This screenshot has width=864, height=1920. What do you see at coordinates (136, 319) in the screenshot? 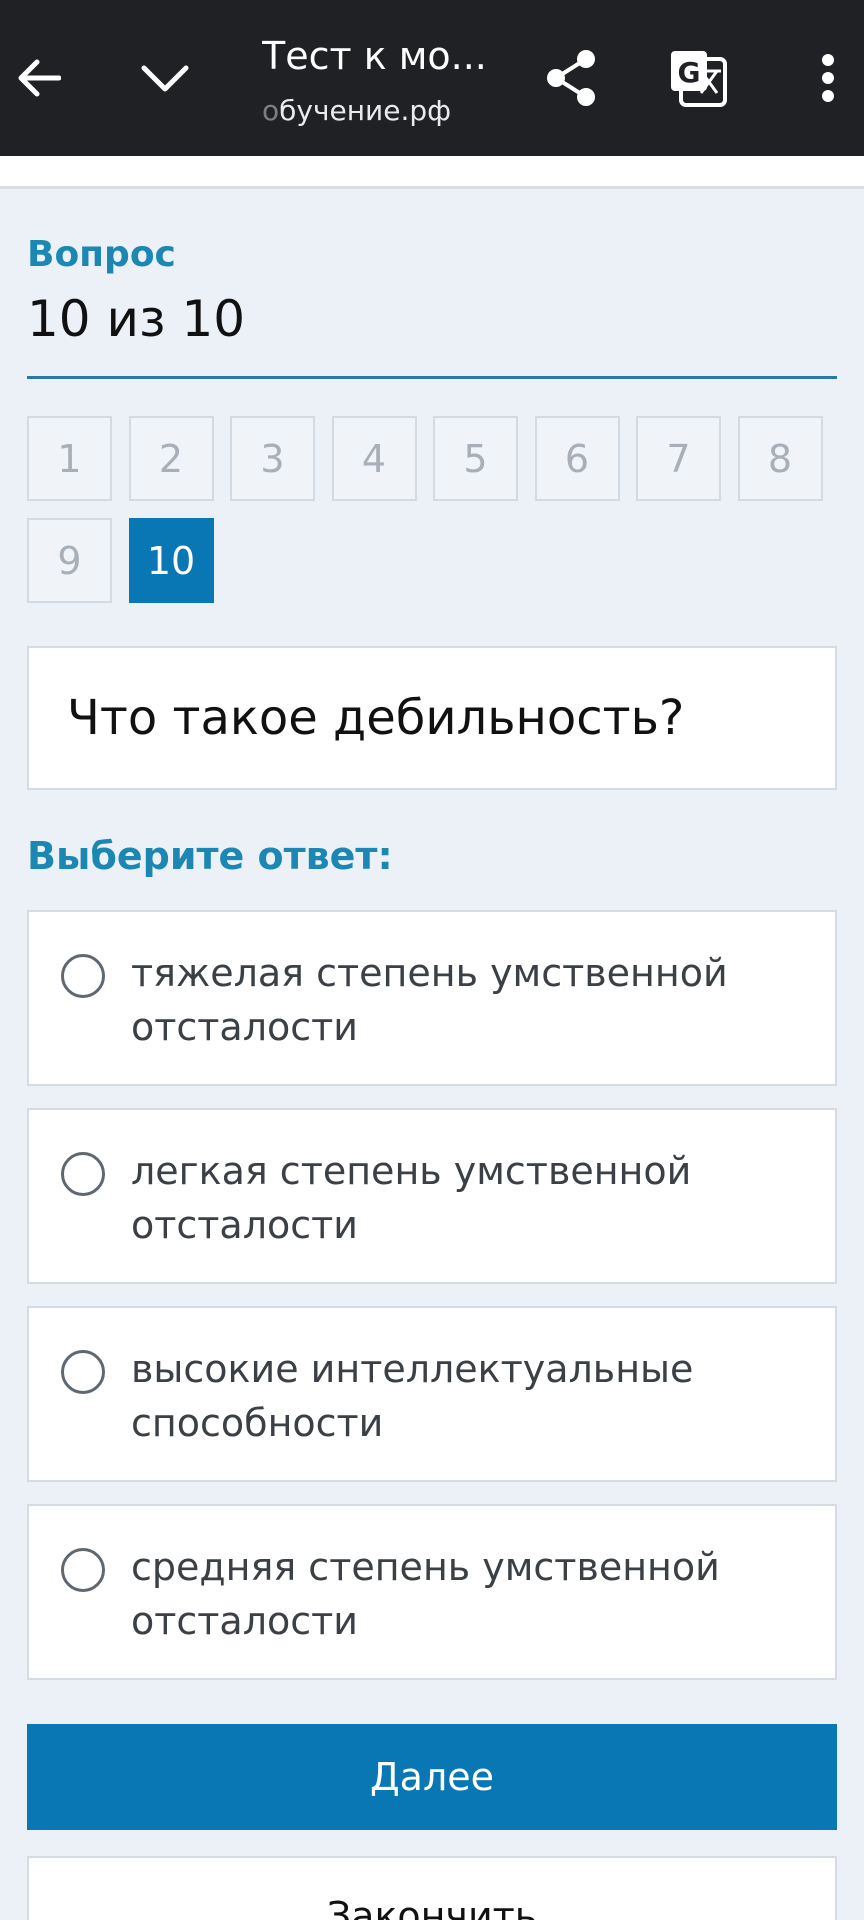
I see `question-counter: 10 из 10` at bounding box center [136, 319].